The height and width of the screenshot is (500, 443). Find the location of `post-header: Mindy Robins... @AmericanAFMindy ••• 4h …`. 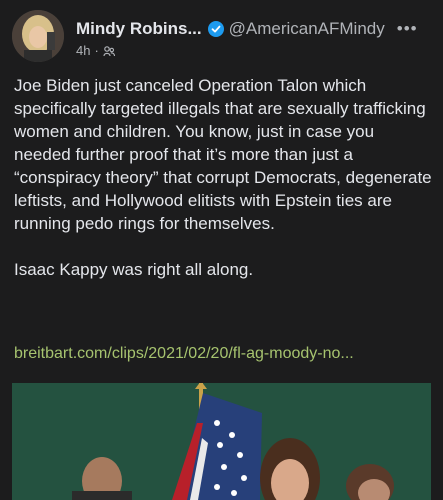

post-header: Mindy Robins... @AmericanAFMindy ••• 4h … is located at coordinates (223, 36).